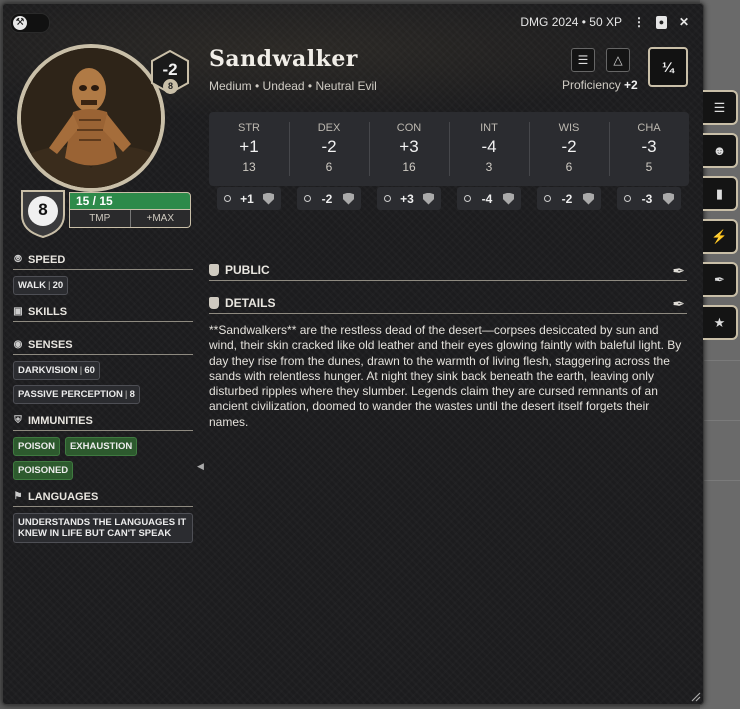 This screenshot has width=740, height=709. I want to click on npc-icon: ☻, so click(720, 150).